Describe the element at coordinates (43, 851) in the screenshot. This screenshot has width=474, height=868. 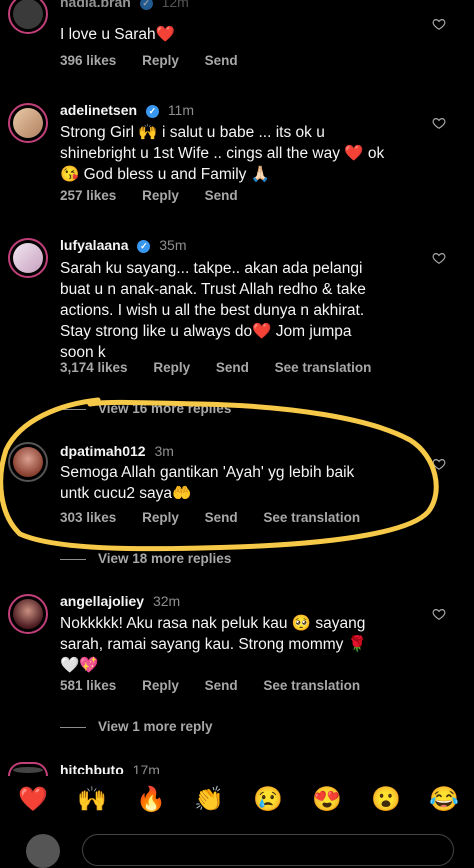
I see `current-user-avatar` at that location.